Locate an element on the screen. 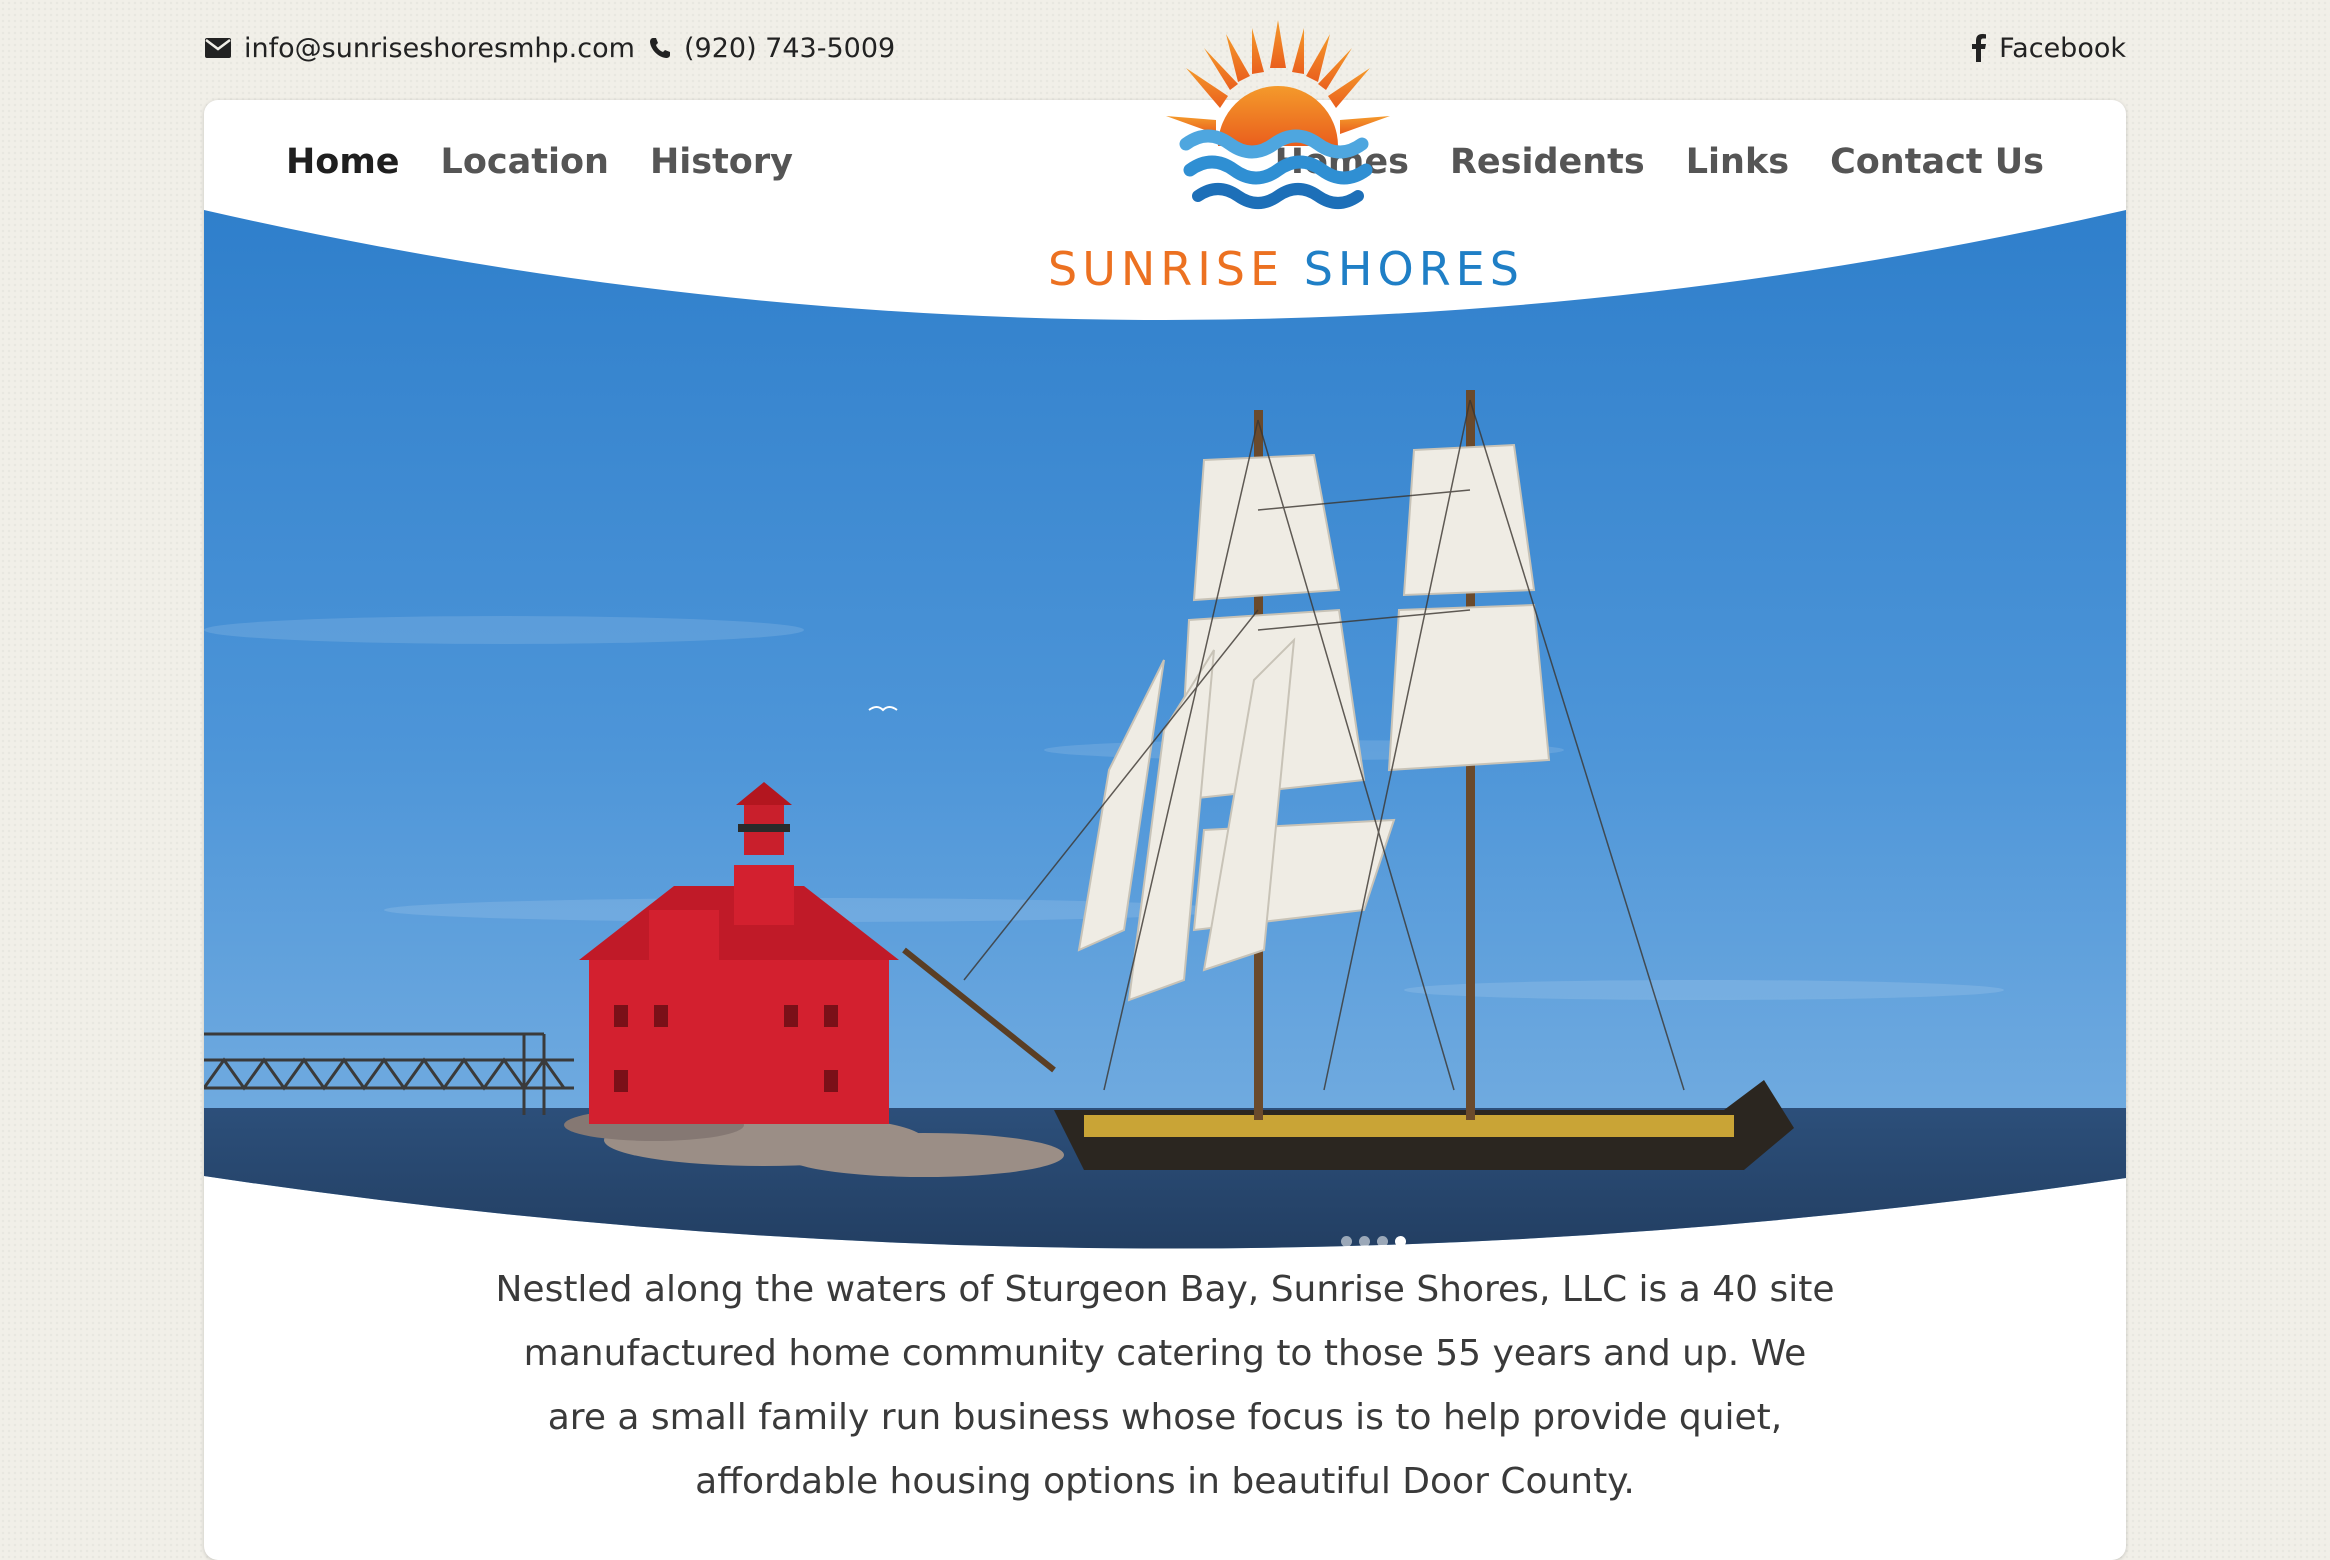 The image size is (2330, 1560). envelope-icon is located at coordinates (218, 48).